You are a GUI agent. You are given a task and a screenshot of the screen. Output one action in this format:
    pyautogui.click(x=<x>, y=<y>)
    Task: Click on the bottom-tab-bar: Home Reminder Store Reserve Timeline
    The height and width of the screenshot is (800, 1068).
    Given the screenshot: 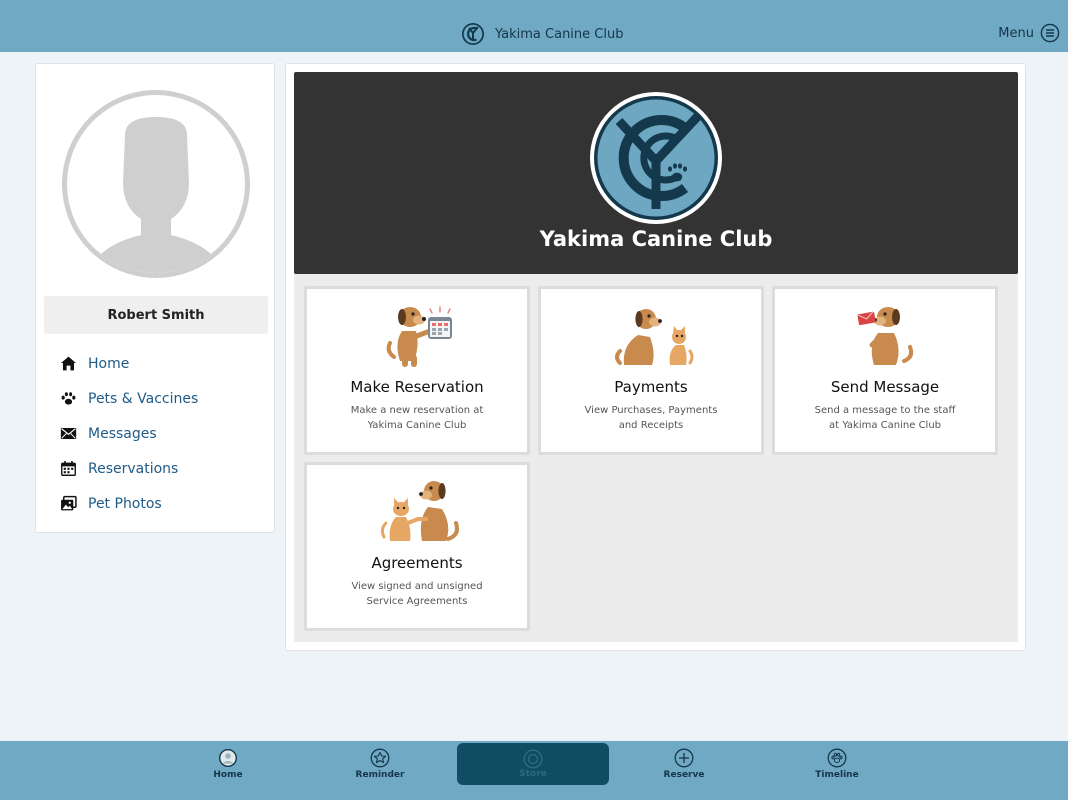 What is the action you would take?
    pyautogui.click(x=534, y=770)
    